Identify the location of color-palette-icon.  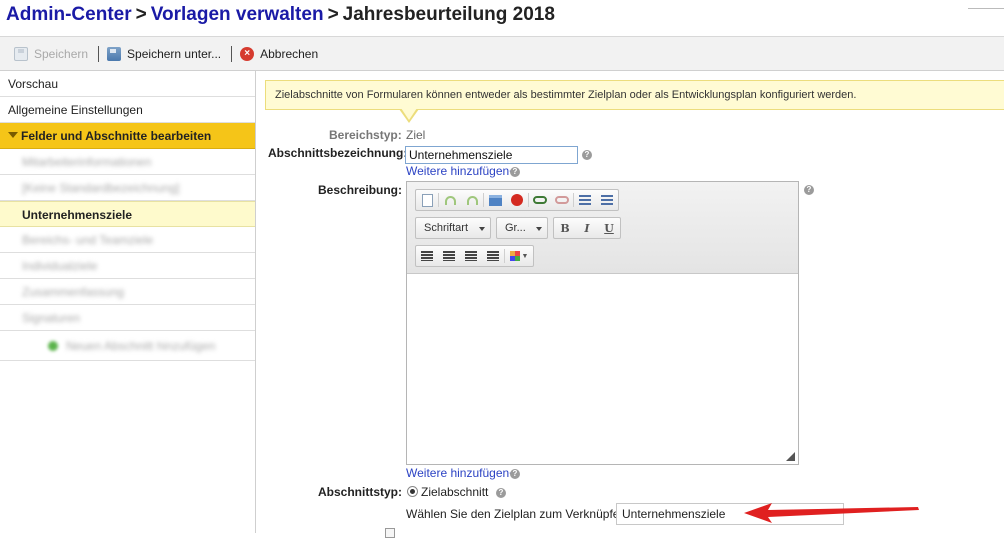
(514, 256).